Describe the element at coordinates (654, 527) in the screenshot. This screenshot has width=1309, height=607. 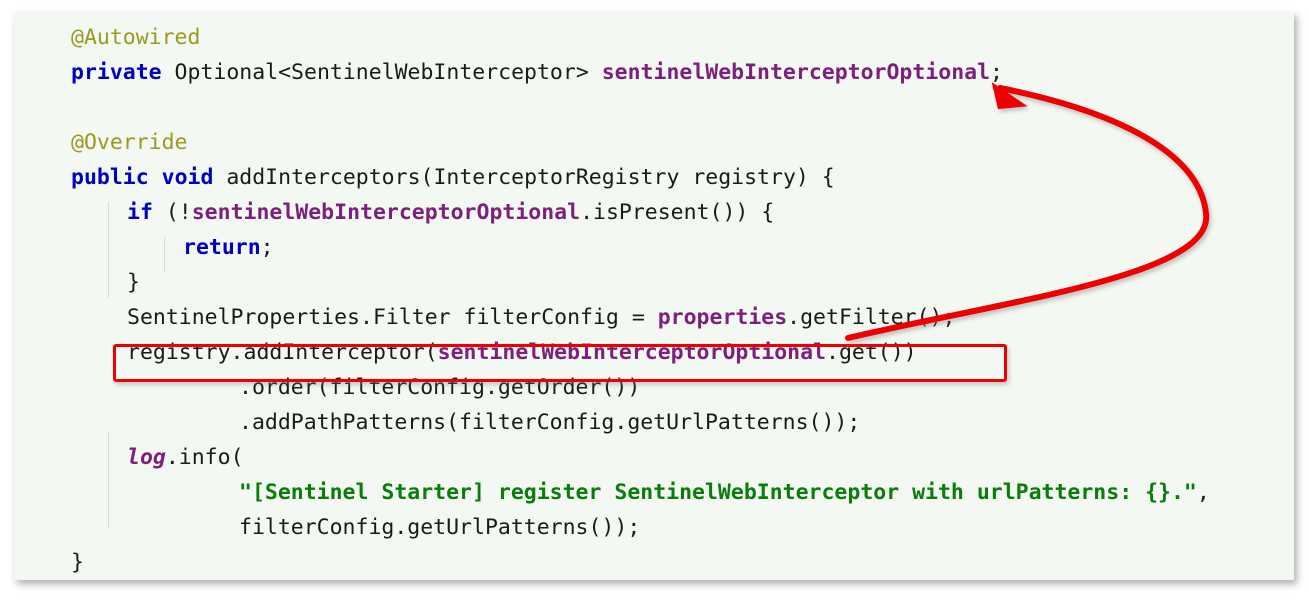
I see `code-line: filterConfig.getUrlPatterns());` at that location.